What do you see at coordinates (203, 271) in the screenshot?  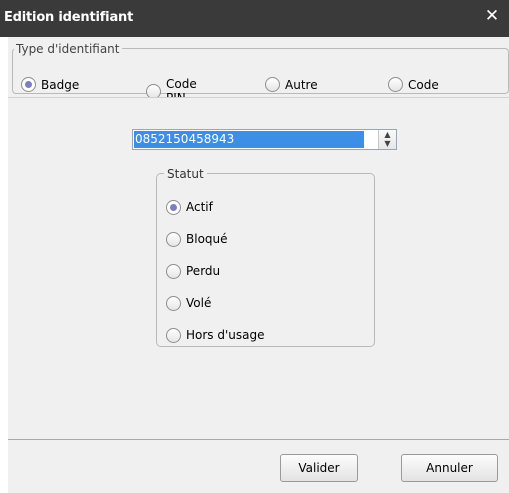 I see `radio-perdu-label: Perdu` at bounding box center [203, 271].